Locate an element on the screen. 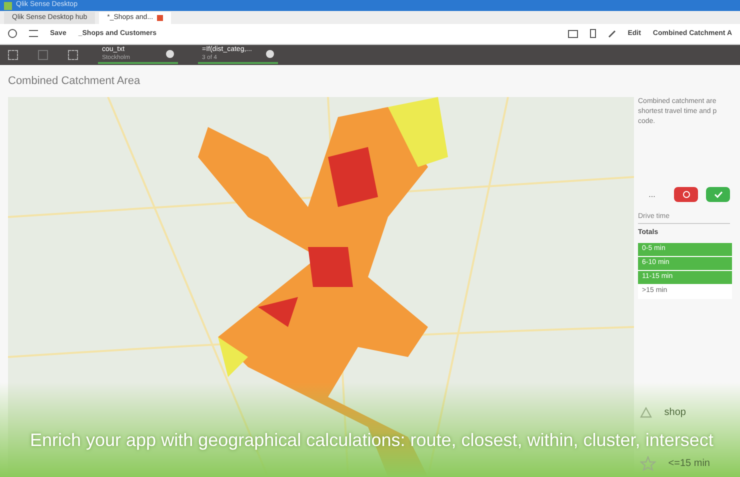  device-icon is located at coordinates (593, 33).